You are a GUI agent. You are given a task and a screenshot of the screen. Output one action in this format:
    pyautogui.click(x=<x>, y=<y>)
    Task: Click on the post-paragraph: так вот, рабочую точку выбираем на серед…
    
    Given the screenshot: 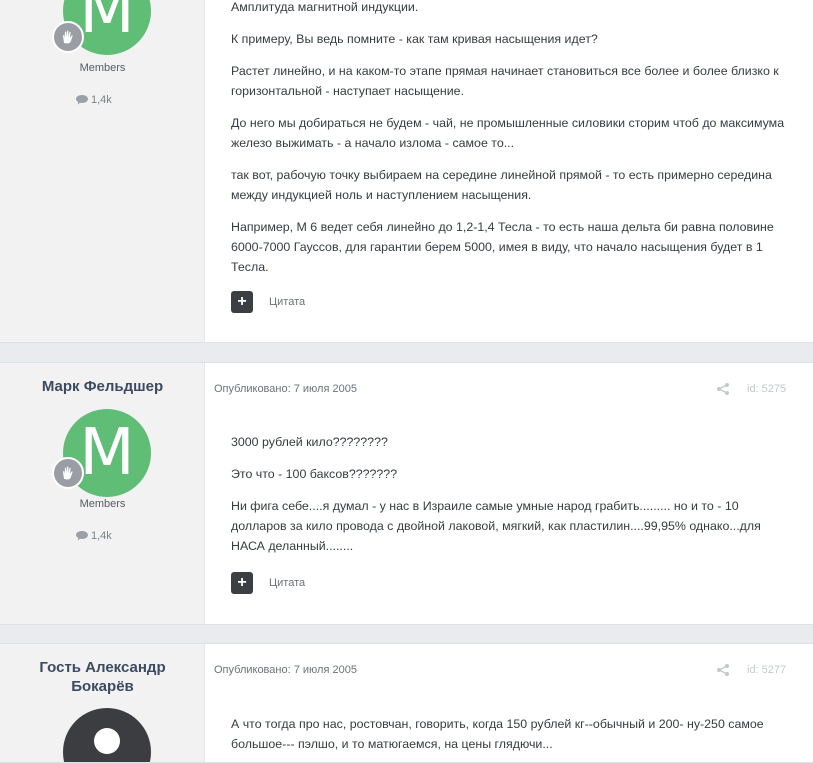 What is the action you would take?
    pyautogui.click(x=501, y=185)
    